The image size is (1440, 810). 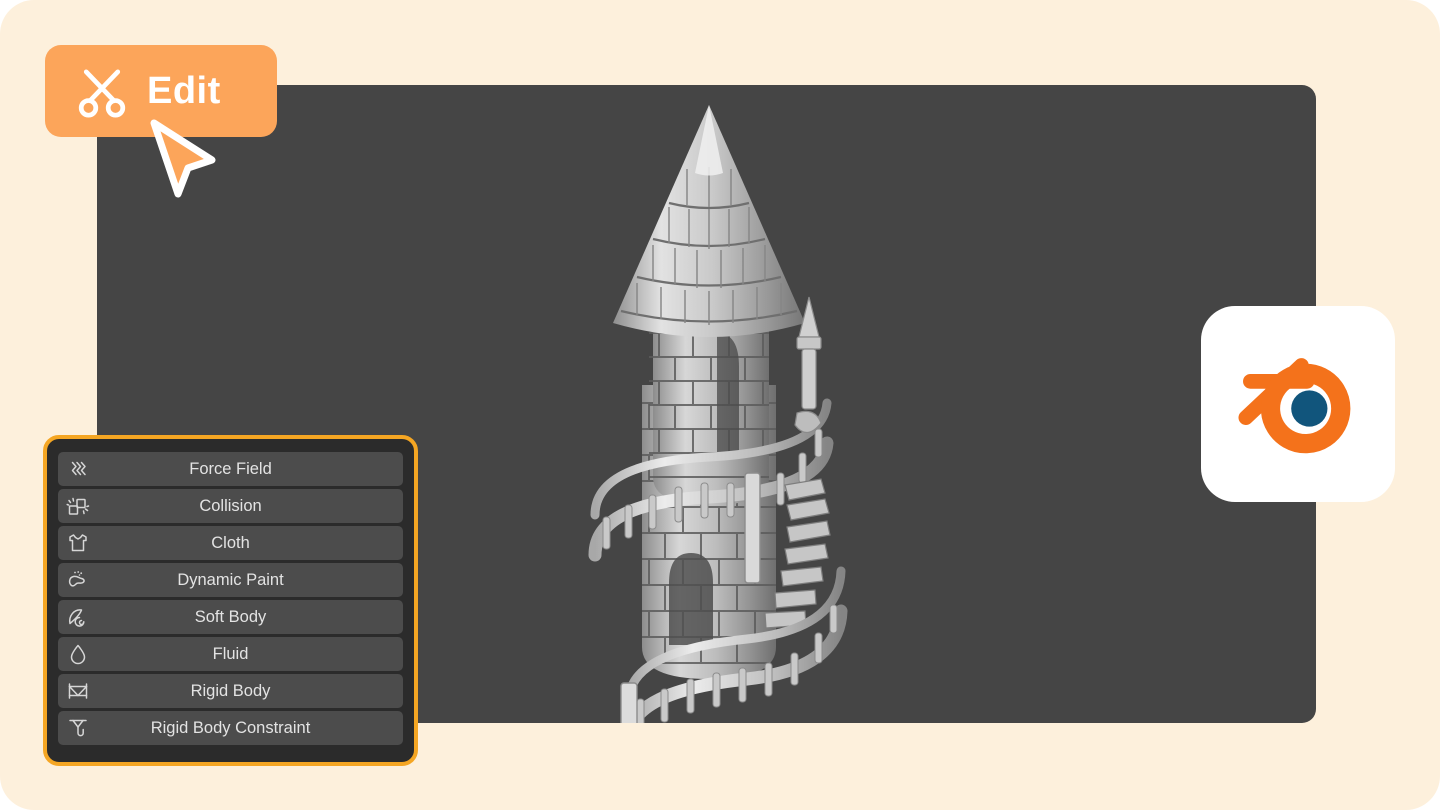 I want to click on edit-badge-label: Edit, so click(x=184, y=91).